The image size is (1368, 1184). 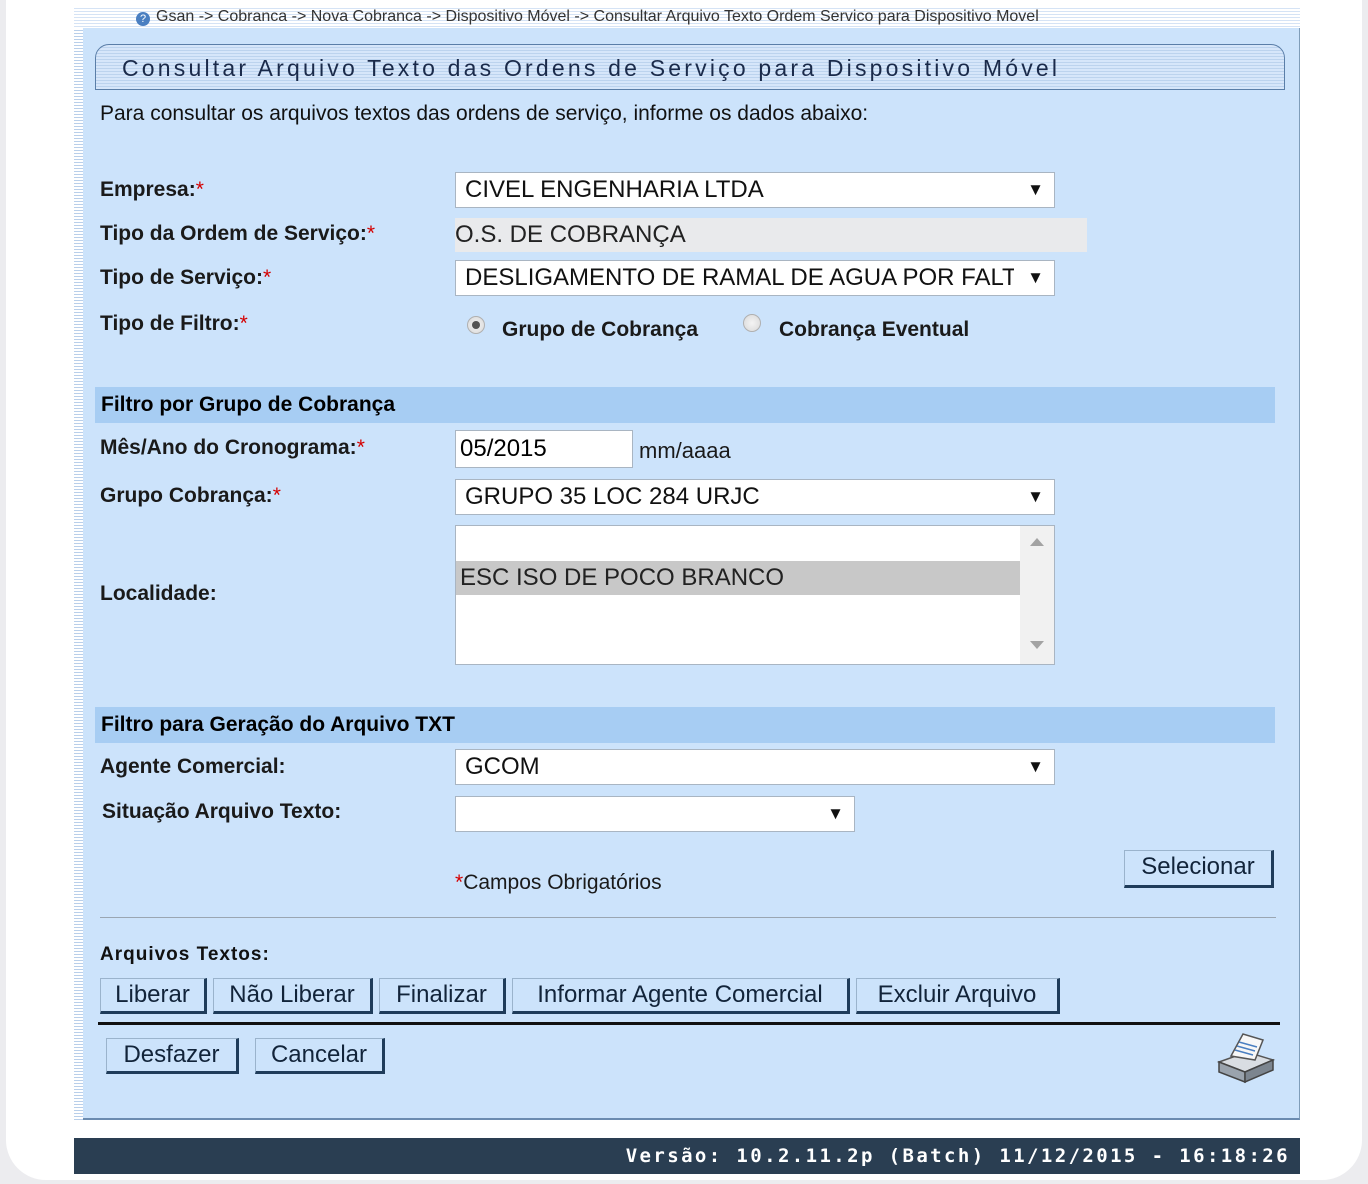 I want to click on required-note: *Campos Obrigatórios, so click(x=558, y=883).